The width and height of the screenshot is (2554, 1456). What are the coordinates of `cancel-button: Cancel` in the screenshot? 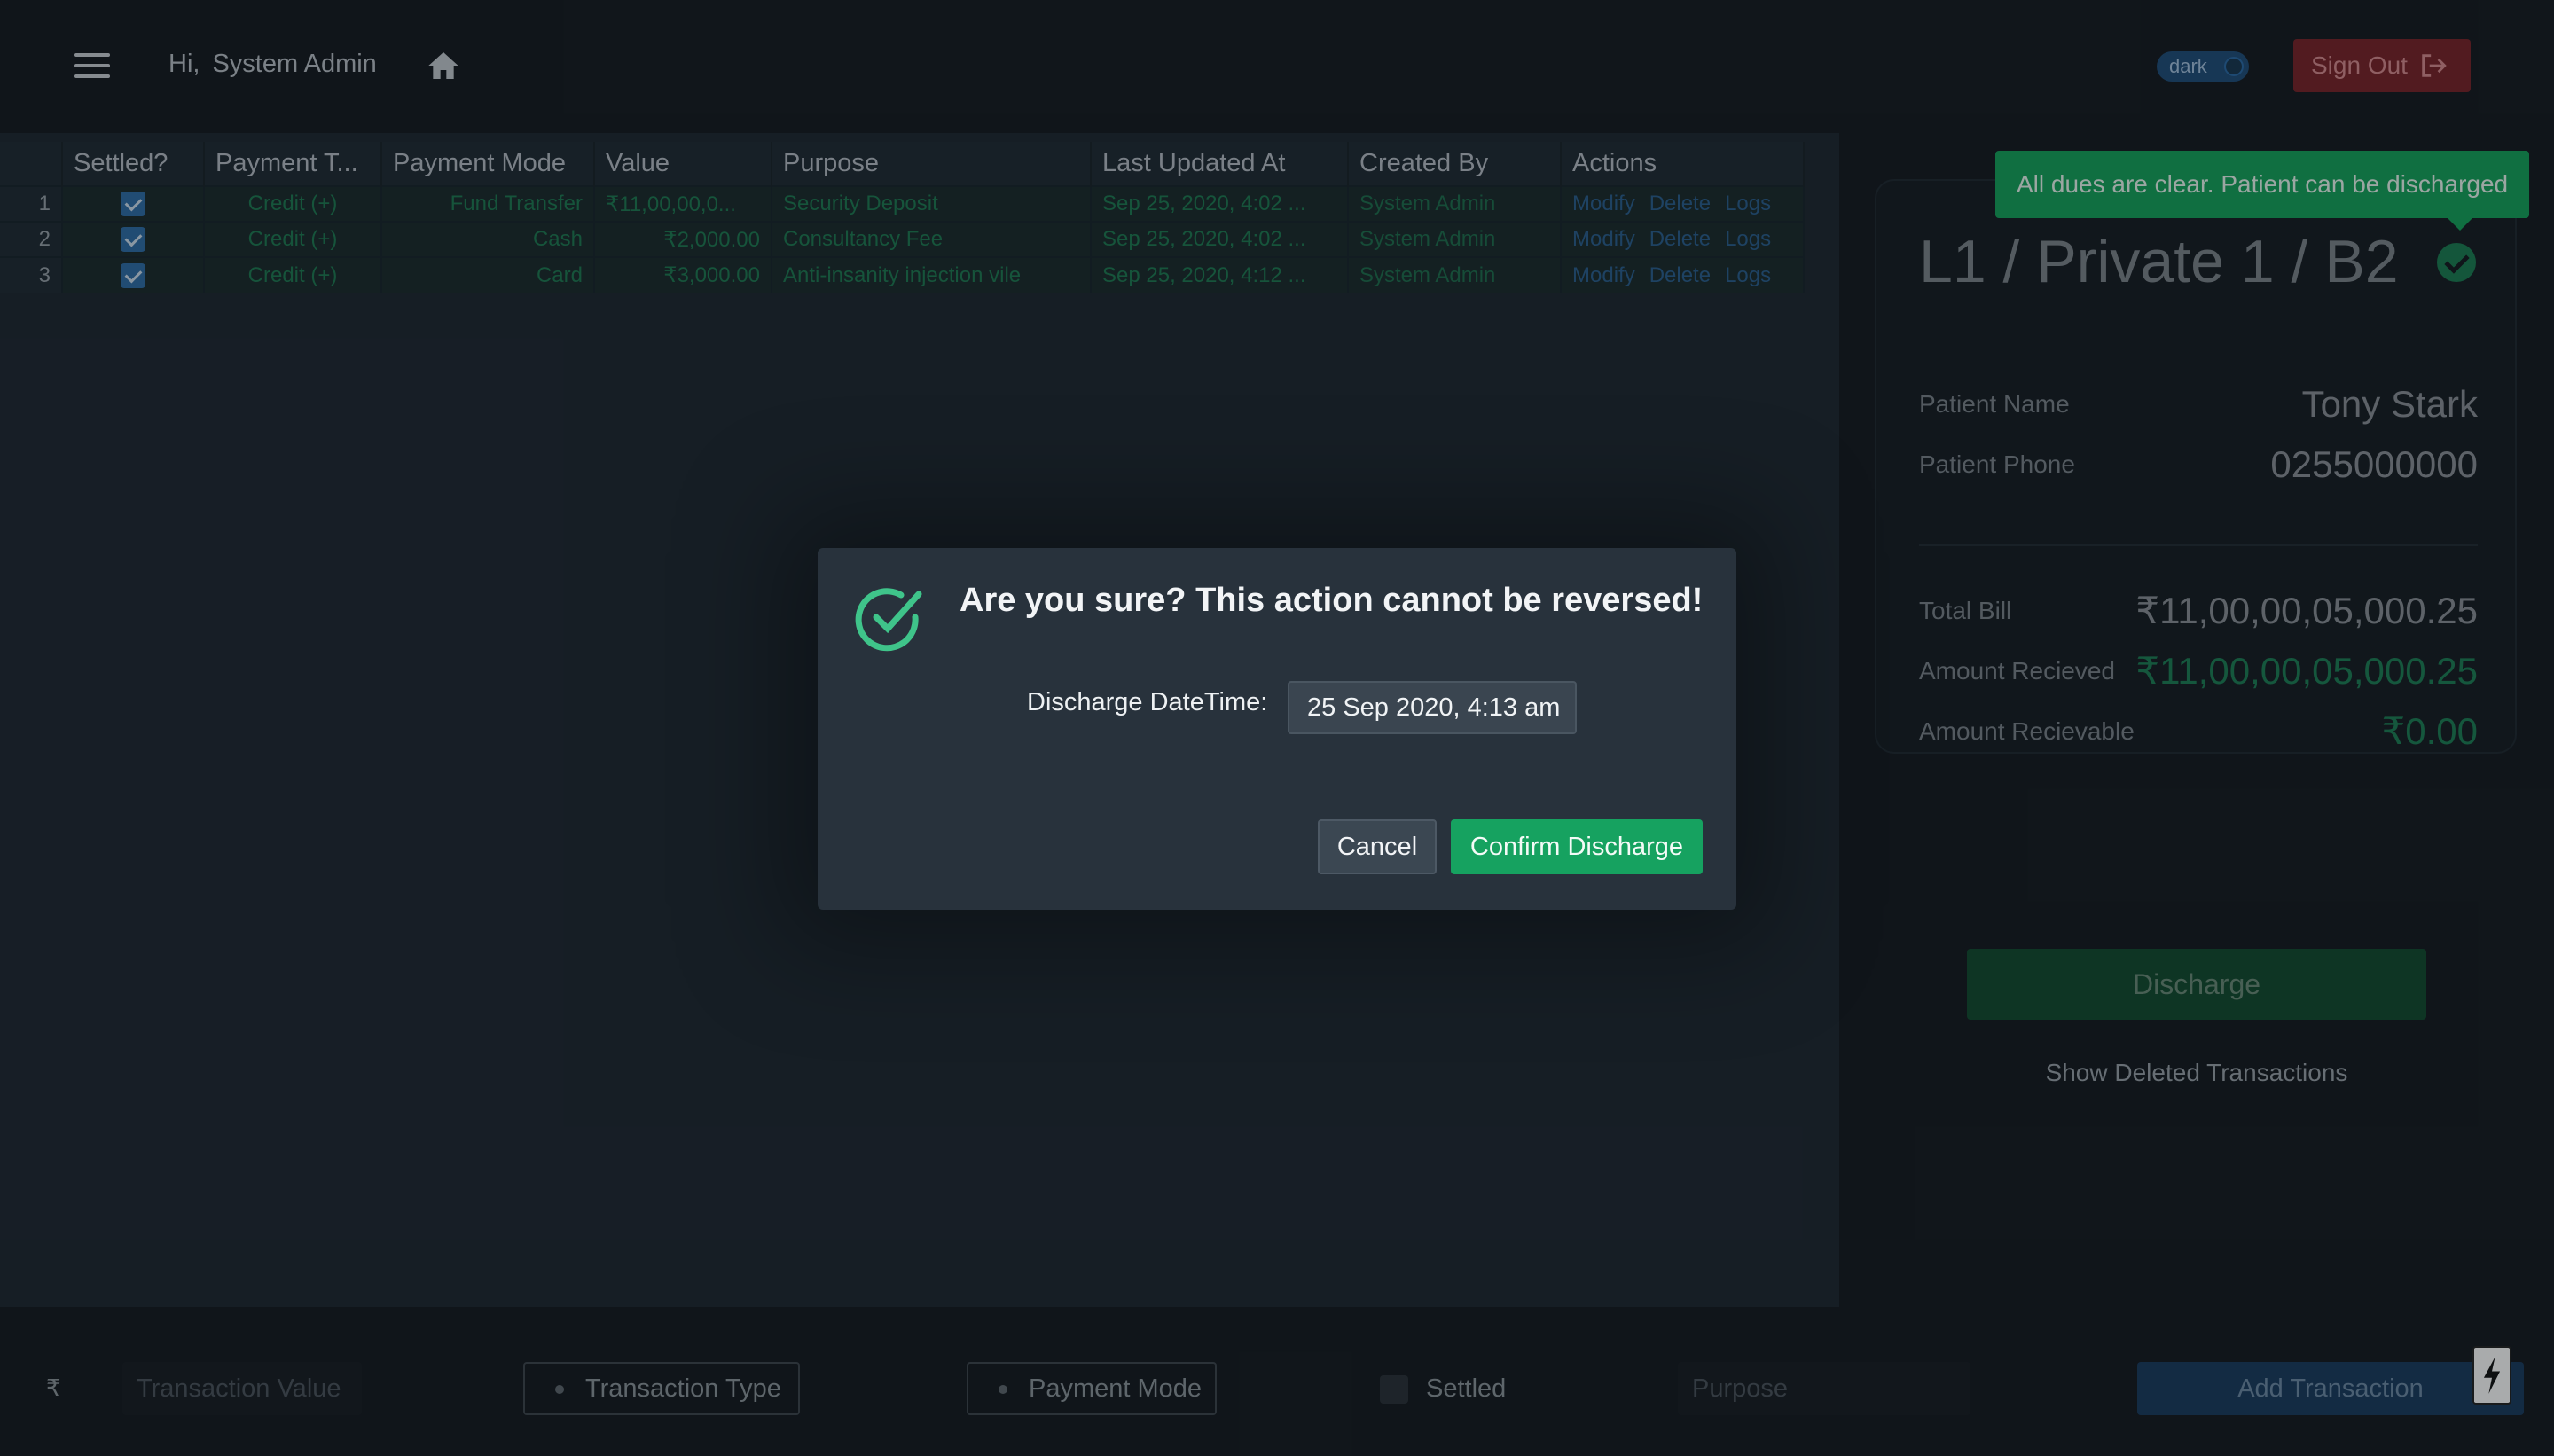 It's located at (1377, 846).